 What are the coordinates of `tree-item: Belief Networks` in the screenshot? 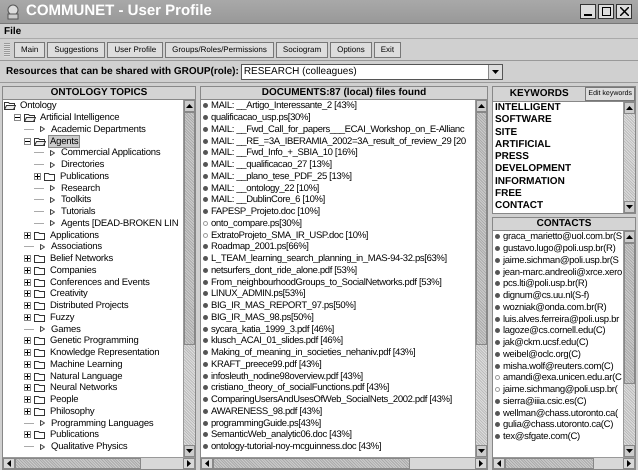 It's located at (81, 259).